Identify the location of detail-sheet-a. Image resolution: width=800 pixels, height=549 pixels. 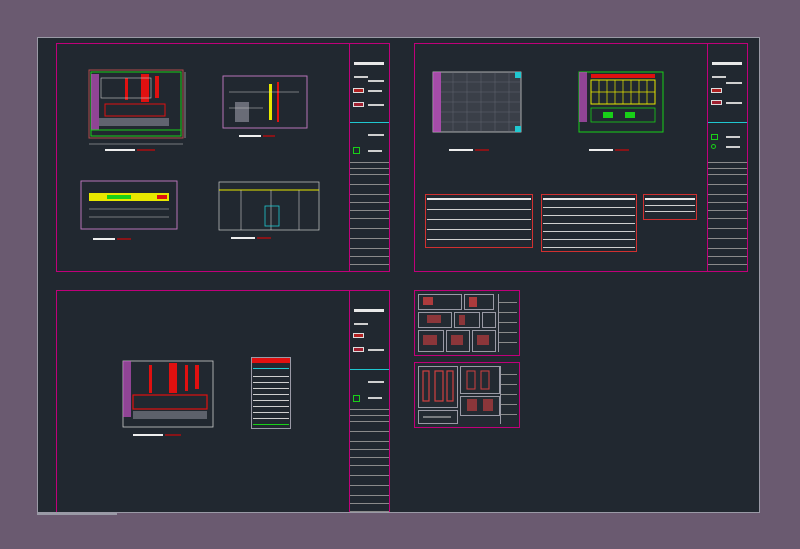
(467, 323).